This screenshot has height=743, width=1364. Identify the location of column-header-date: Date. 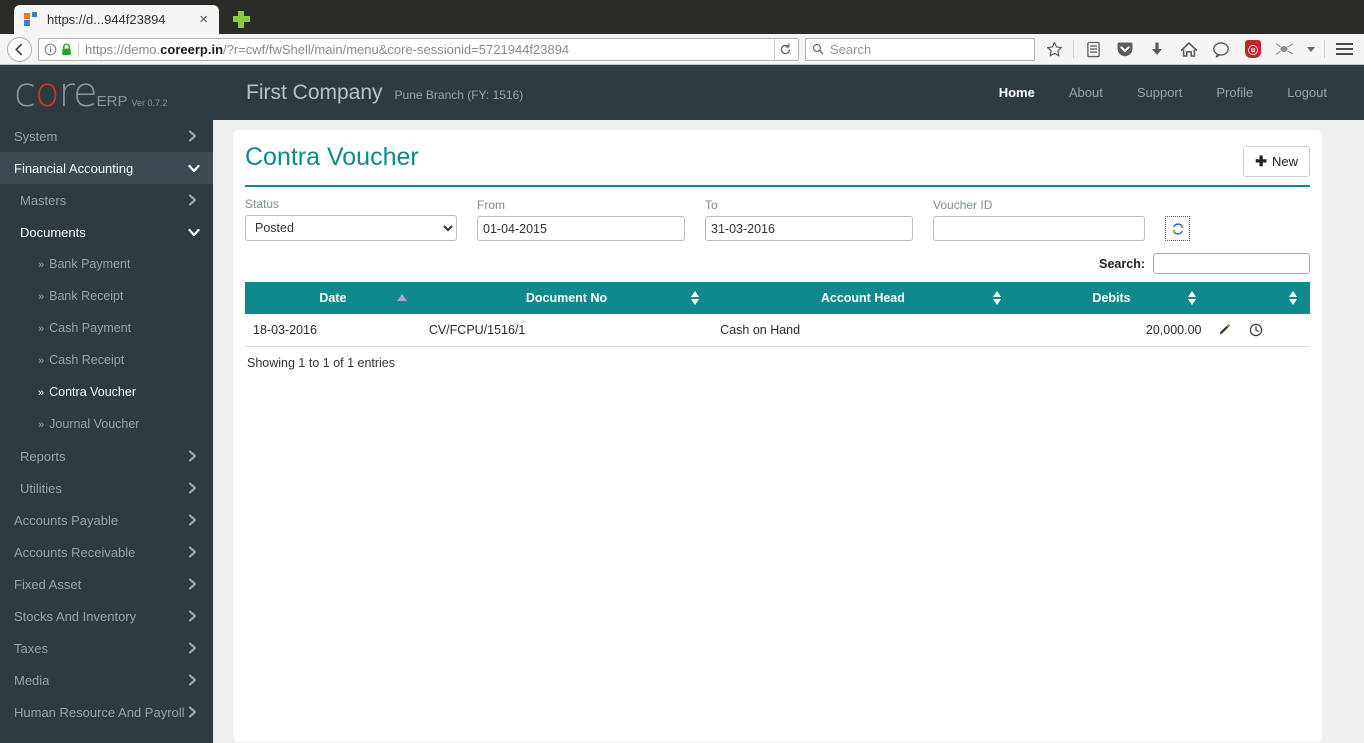
(333, 298).